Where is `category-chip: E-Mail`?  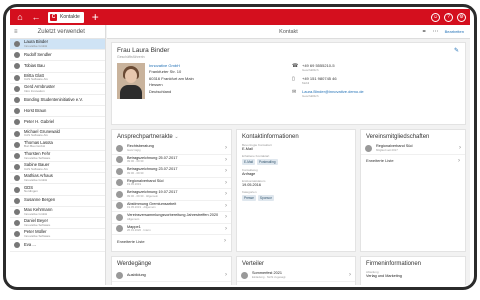 category-chip: E-Mail is located at coordinates (249, 162).